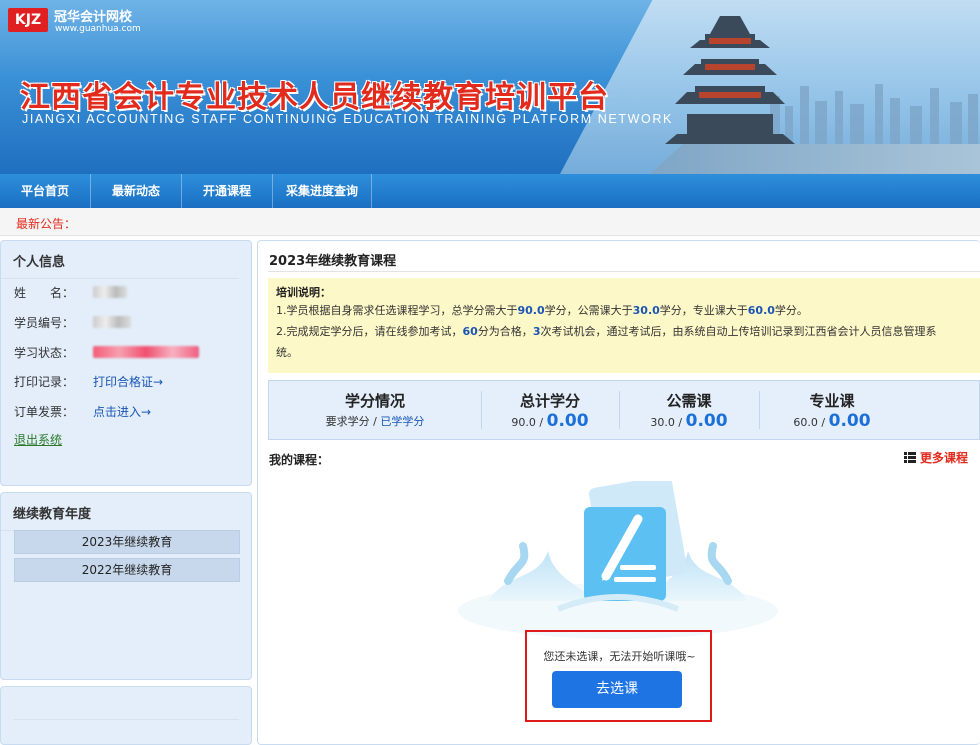 The image size is (980, 745). I want to click on credit-total-value: 90.0 / 0.00, so click(550, 421).